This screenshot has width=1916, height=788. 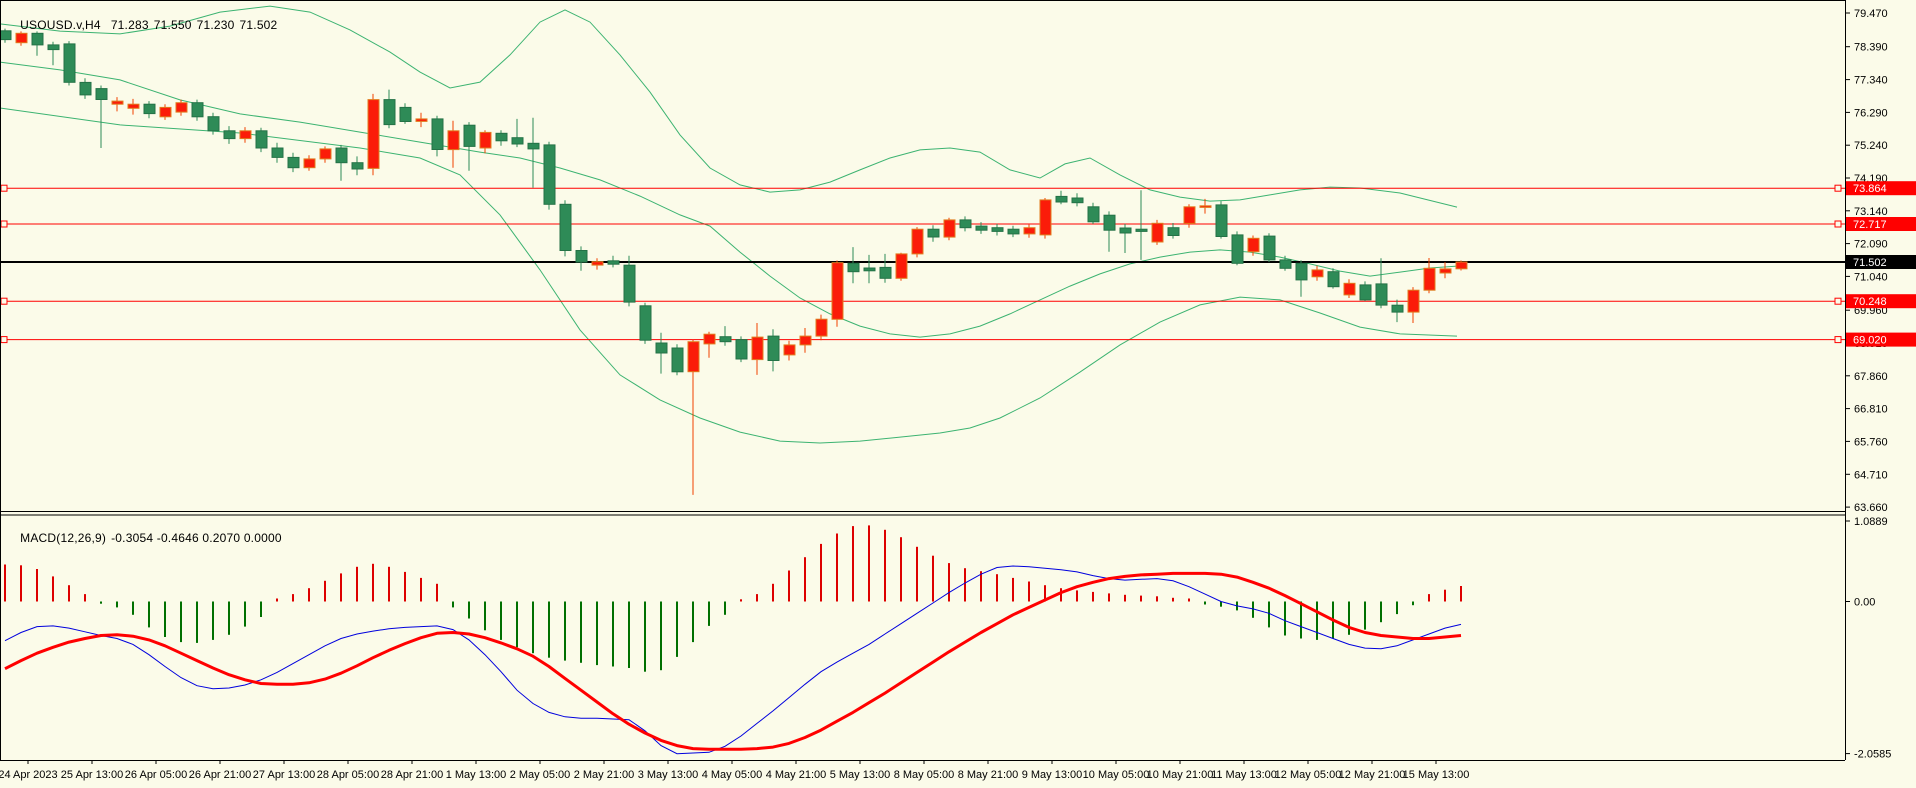 What do you see at coordinates (1244, 775) in the screenshot?
I see `time-tick-label: 11 May 13:00` at bounding box center [1244, 775].